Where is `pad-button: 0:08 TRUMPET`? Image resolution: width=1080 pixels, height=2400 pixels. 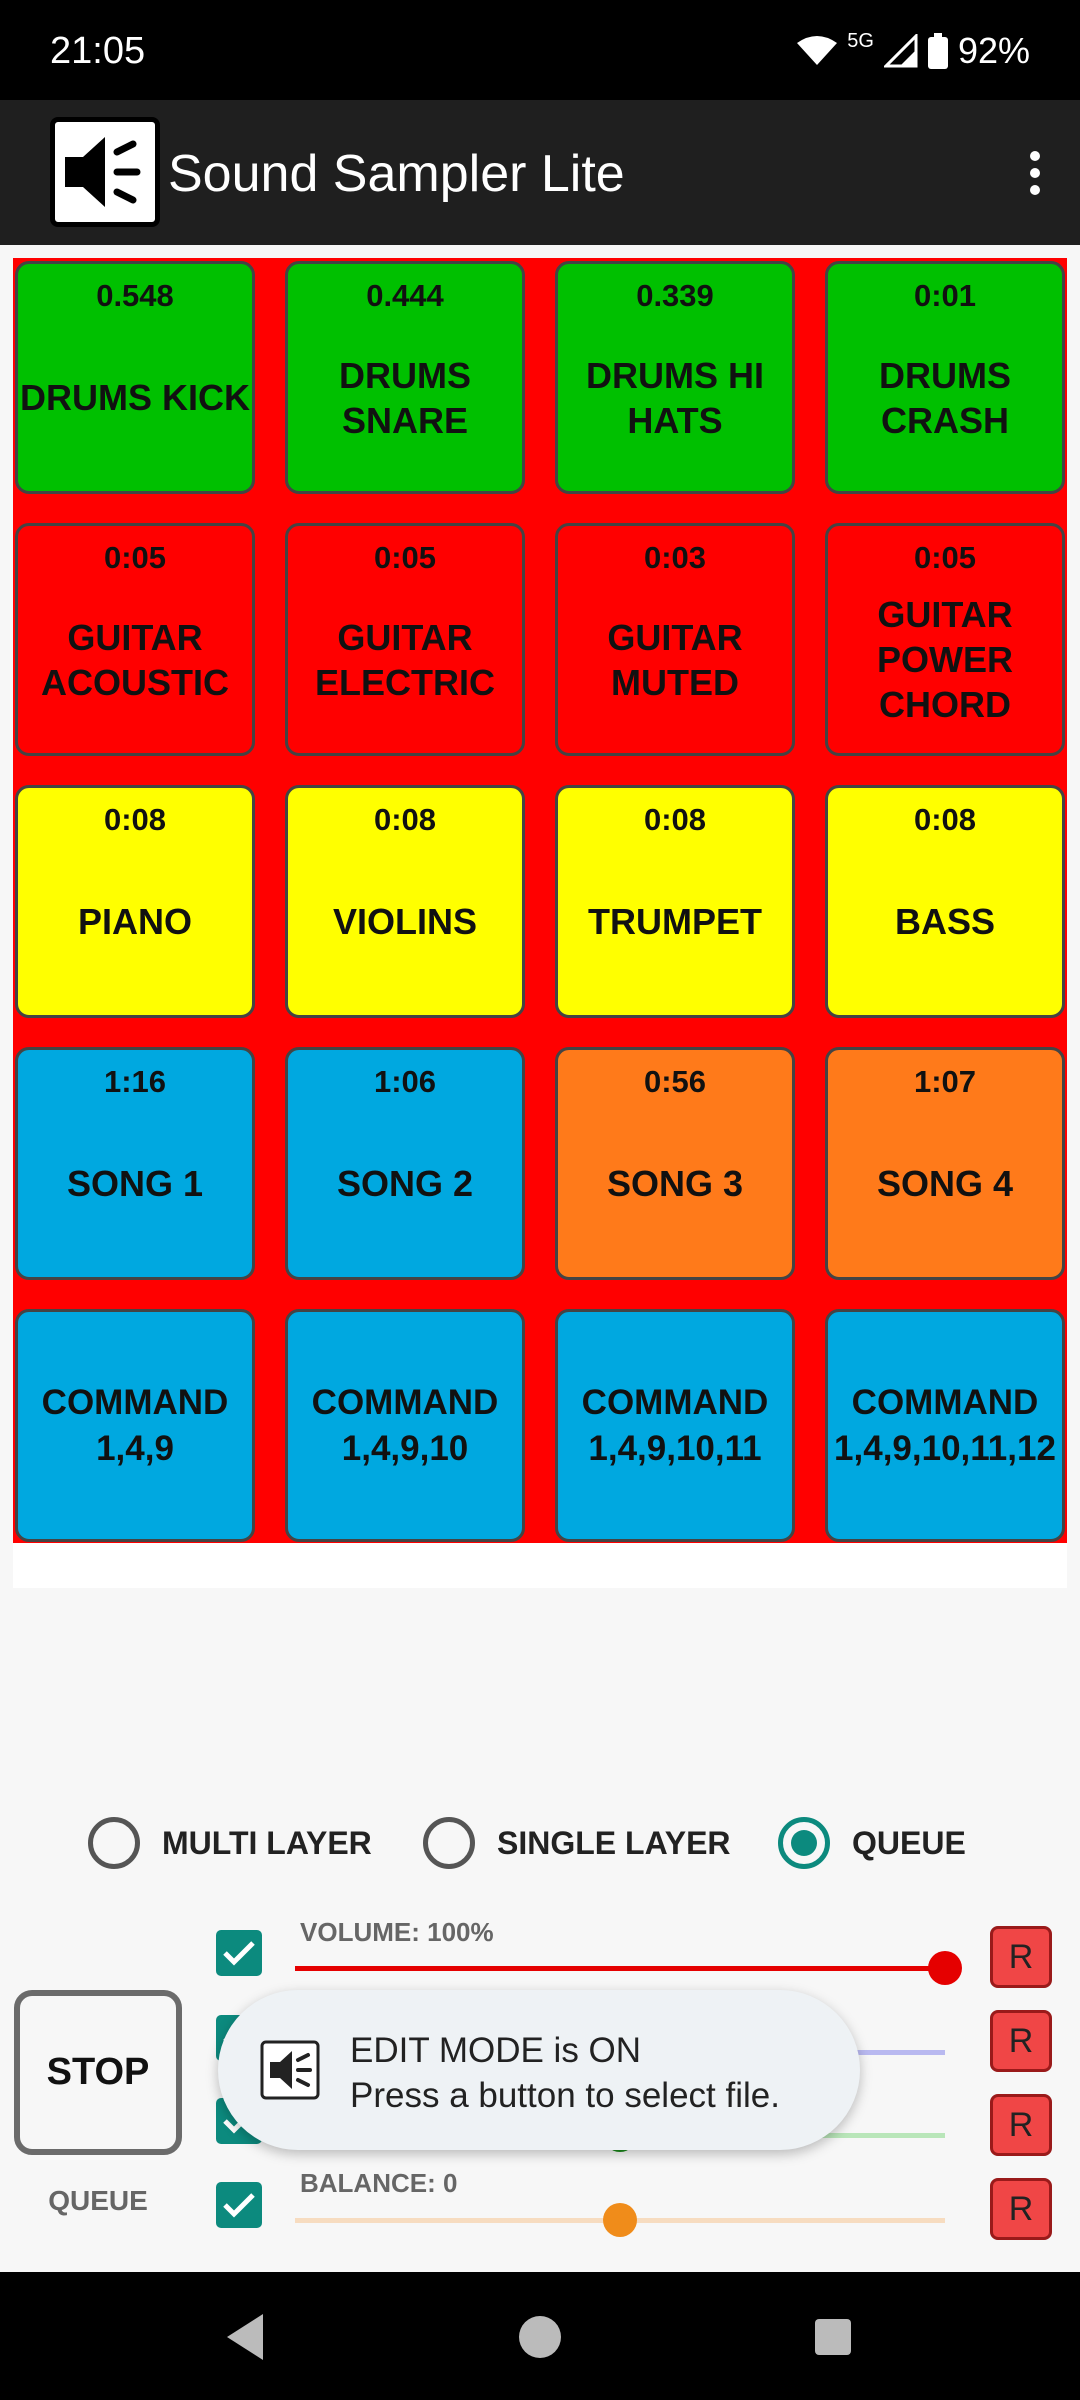
pad-button: 0:08 TRUMPET is located at coordinates (675, 901).